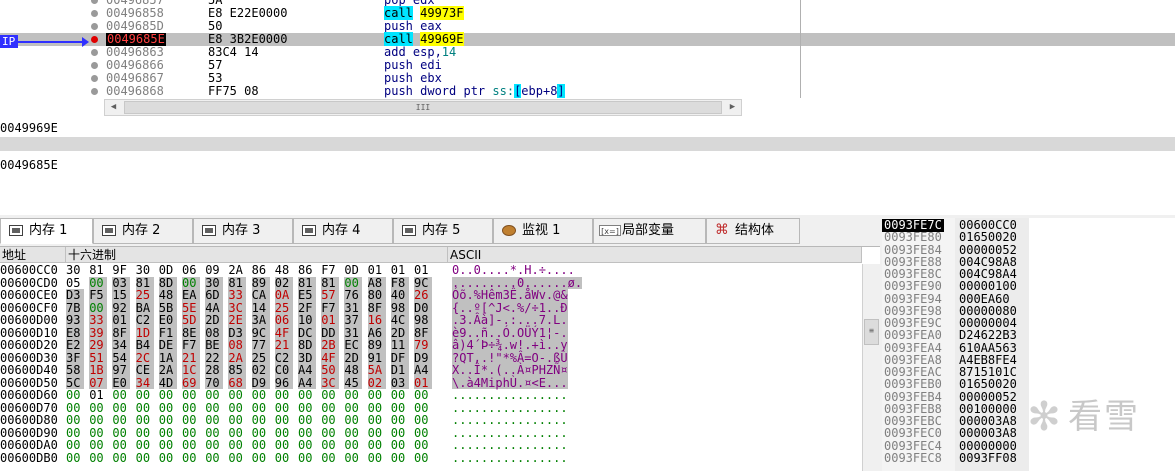  Describe the element at coordinates (1028, 384) in the screenshot. I see `stack-row: 0093FEB0 01650020` at that location.